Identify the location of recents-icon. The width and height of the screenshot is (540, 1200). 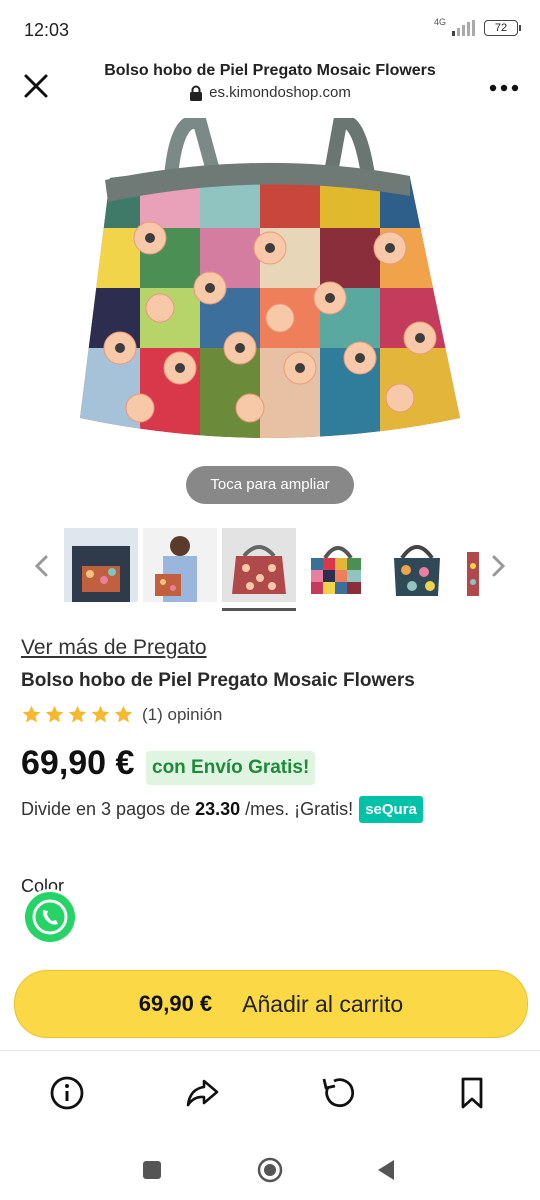
(152, 1170).